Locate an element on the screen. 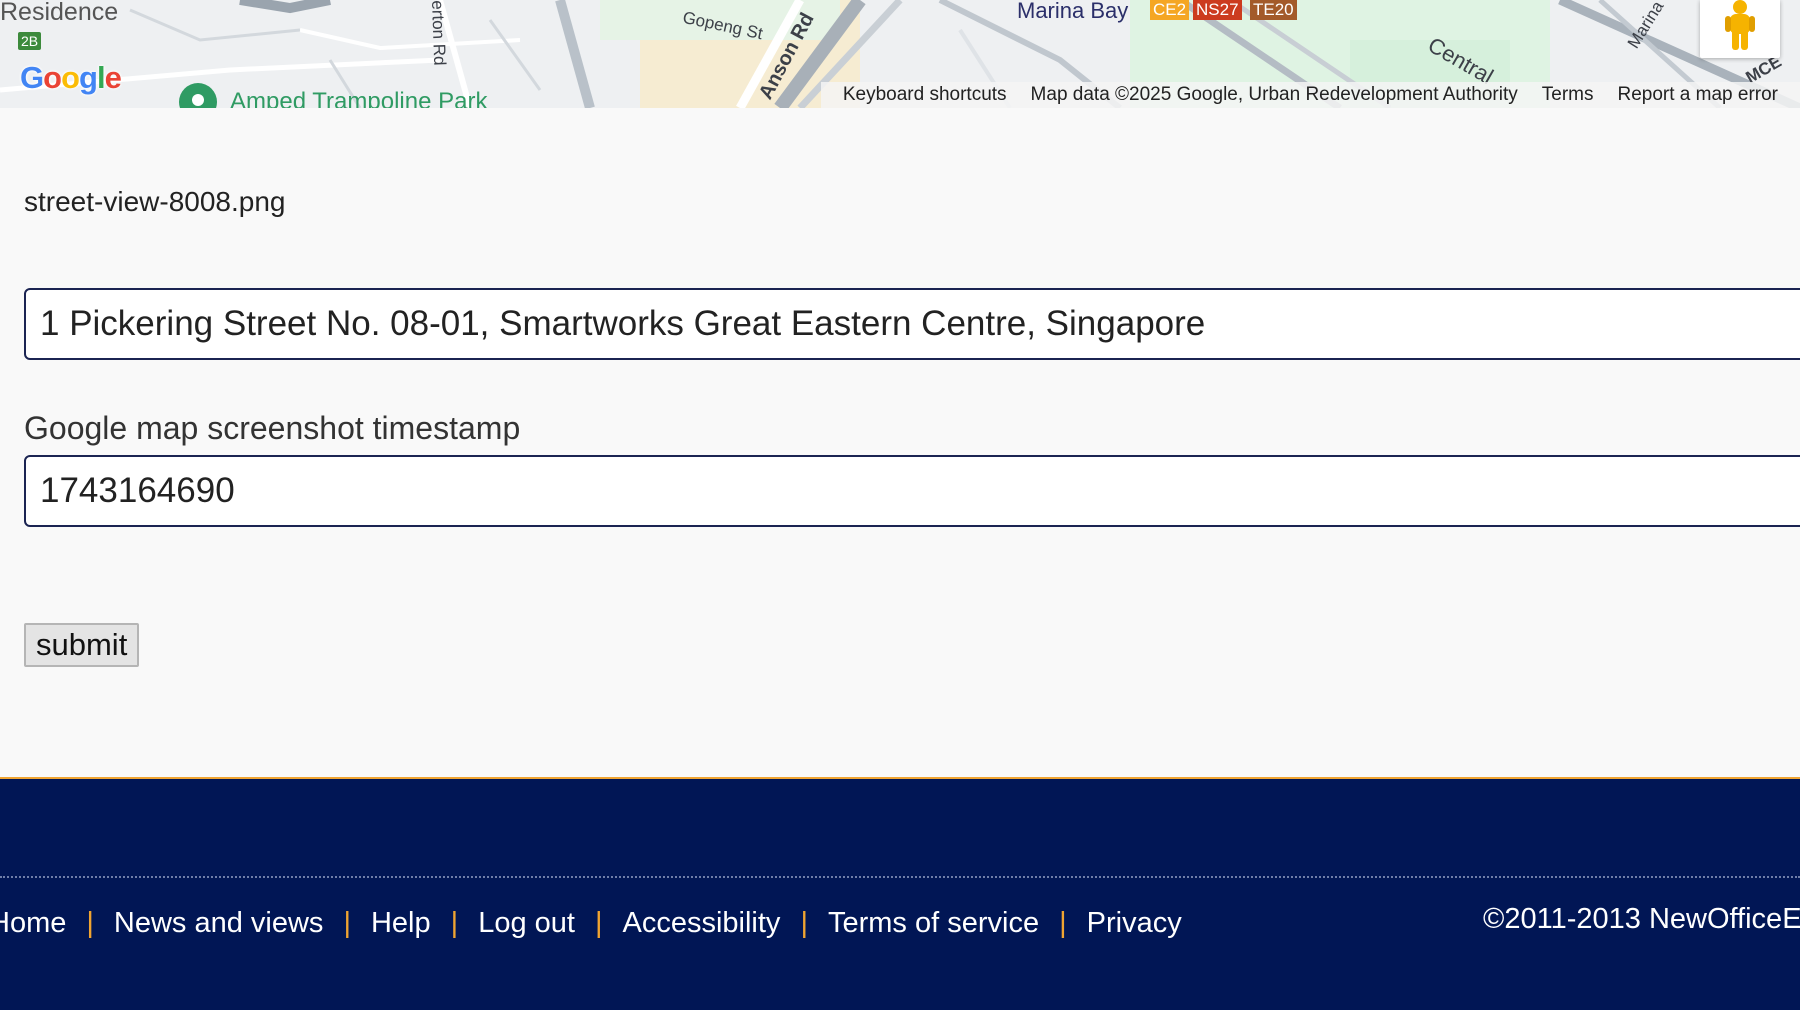 Image resolution: width=1800 pixels, height=1010 pixels. footer-link-accessibility: Accessibility is located at coordinates (702, 923).